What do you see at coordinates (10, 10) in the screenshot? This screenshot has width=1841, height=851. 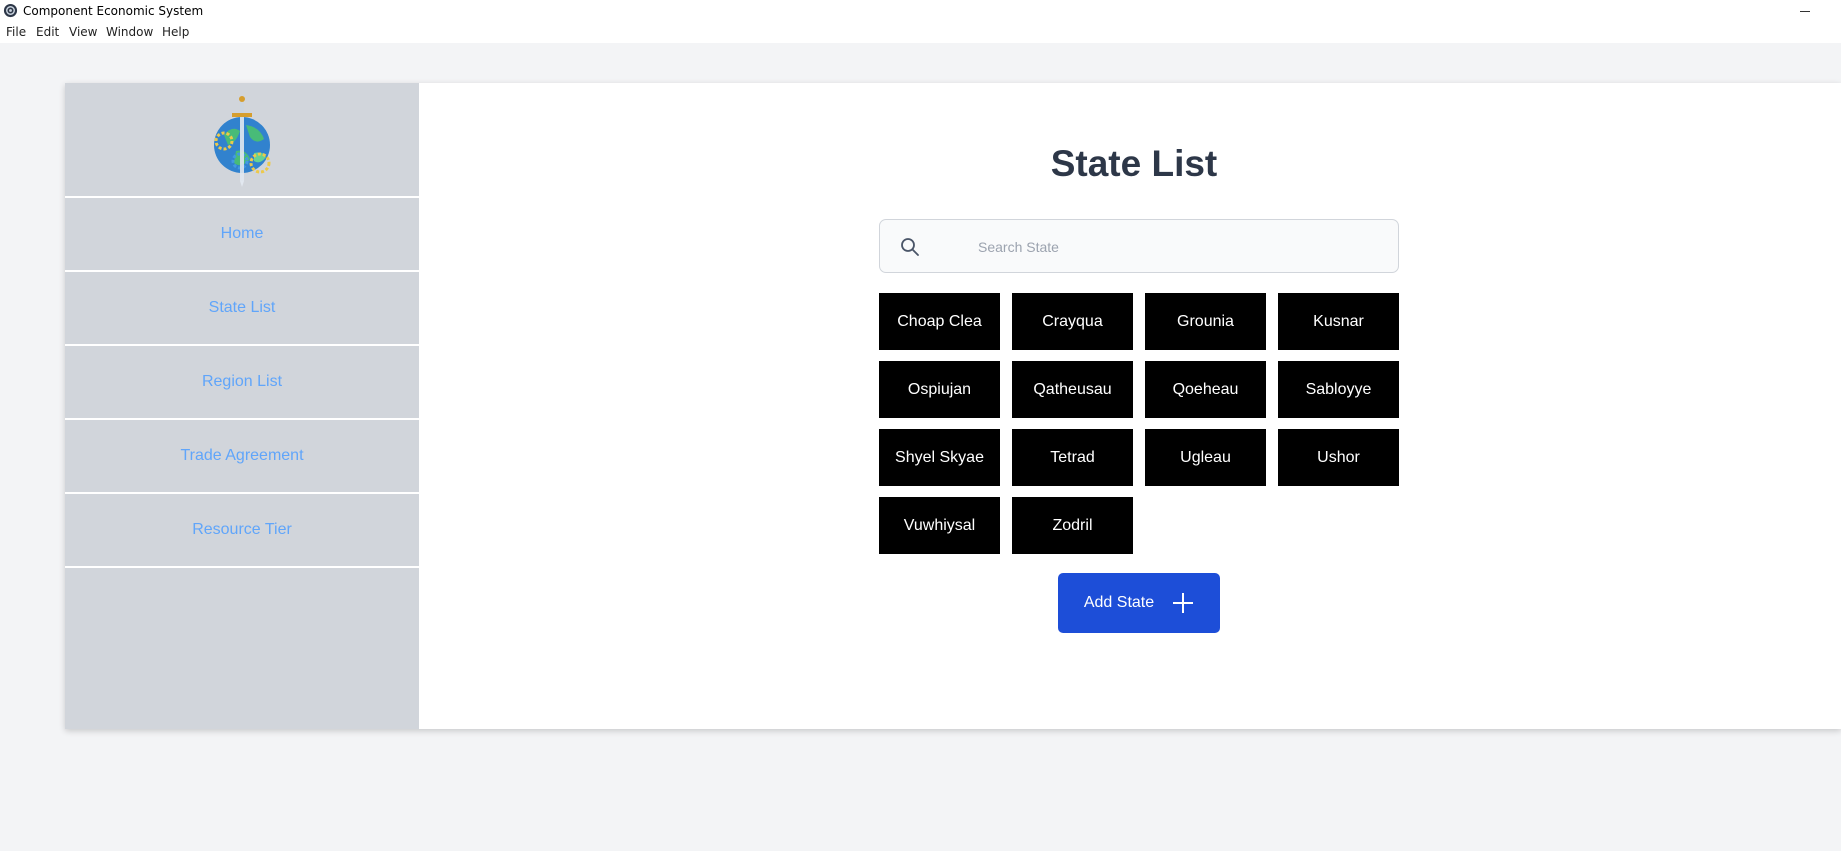 I see `gear-globe-icon` at bounding box center [10, 10].